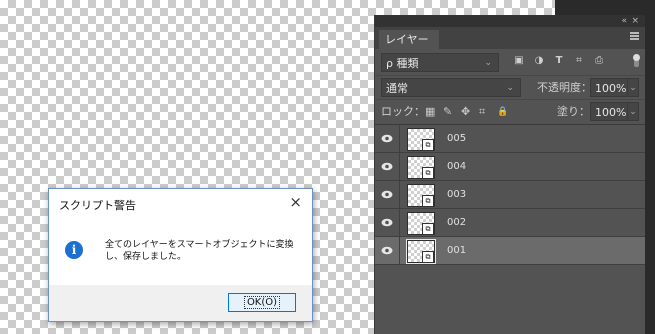  I want to click on lock-all-icon: 🔒, so click(502, 112).